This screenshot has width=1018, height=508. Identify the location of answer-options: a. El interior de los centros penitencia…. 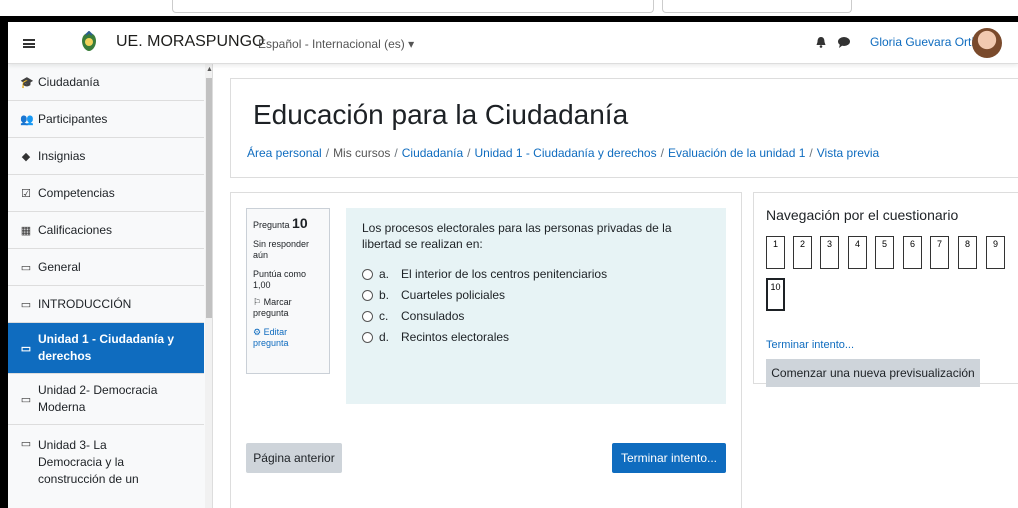
(536, 305).